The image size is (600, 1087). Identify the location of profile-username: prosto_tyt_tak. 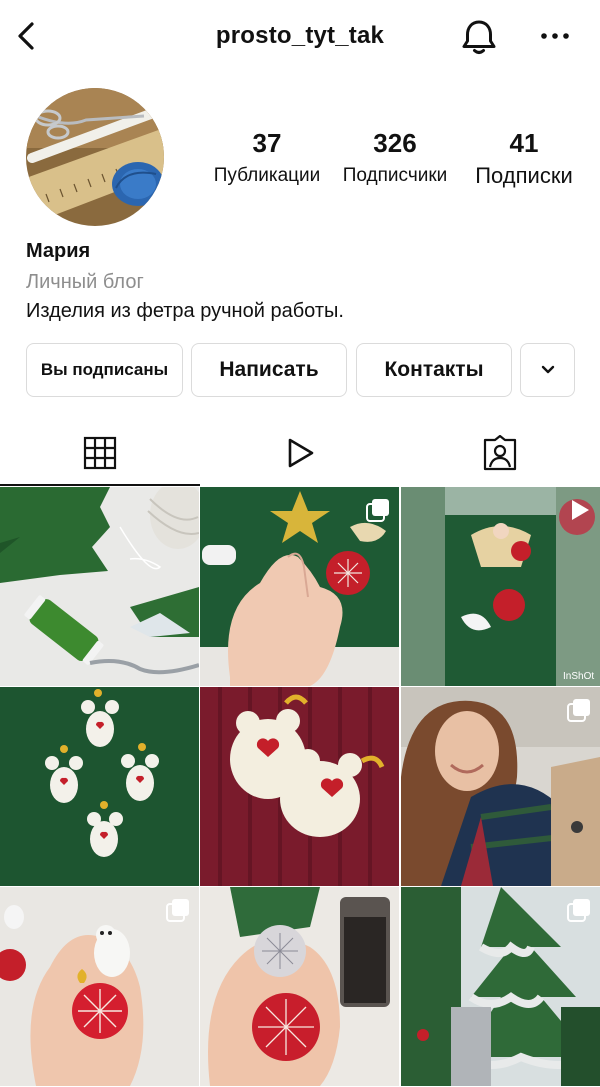
(300, 35).